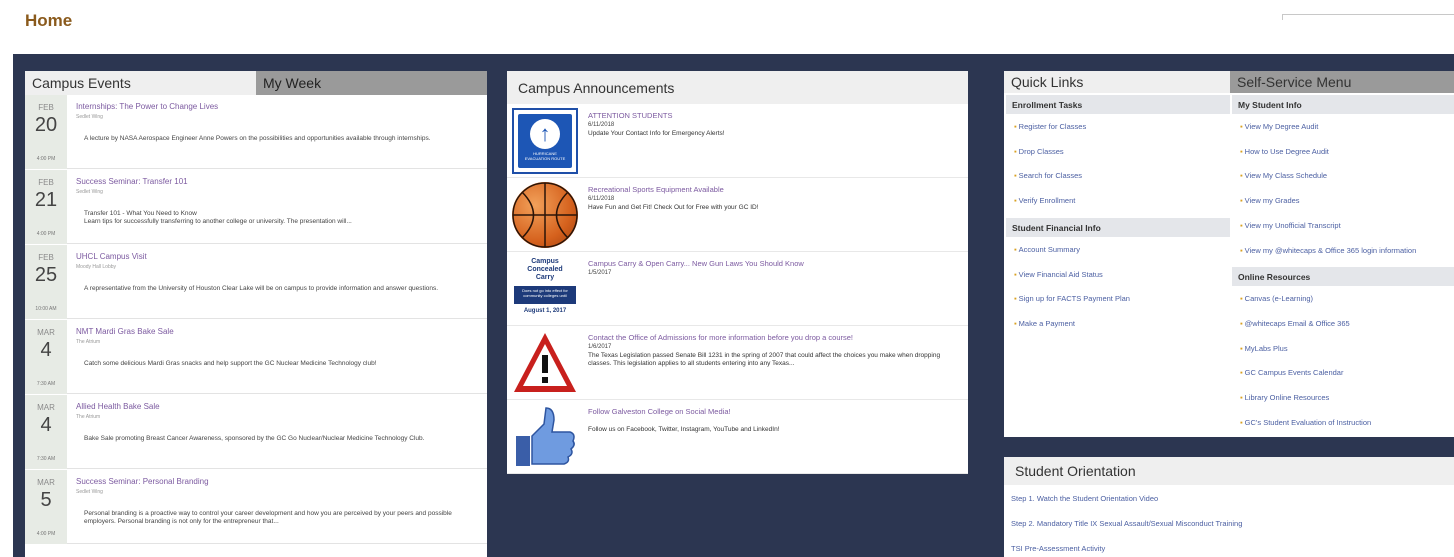 The image size is (1454, 557). Describe the element at coordinates (1281, 126) in the screenshot. I see `quick-link-label: View My Degree Audit` at that location.